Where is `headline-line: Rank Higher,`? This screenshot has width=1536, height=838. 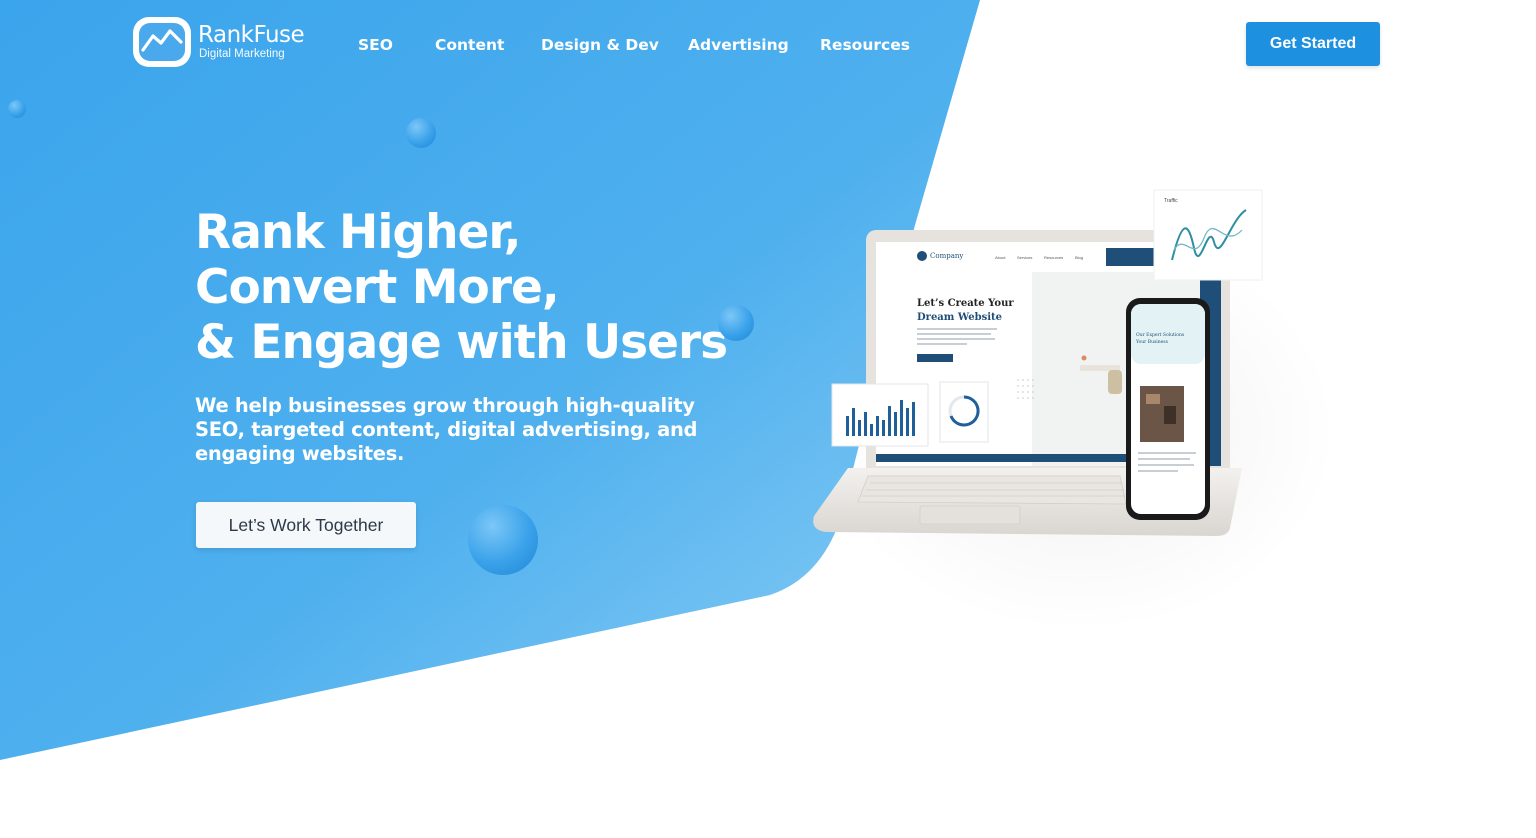 headline-line: Rank Higher, is located at coordinates (358, 232).